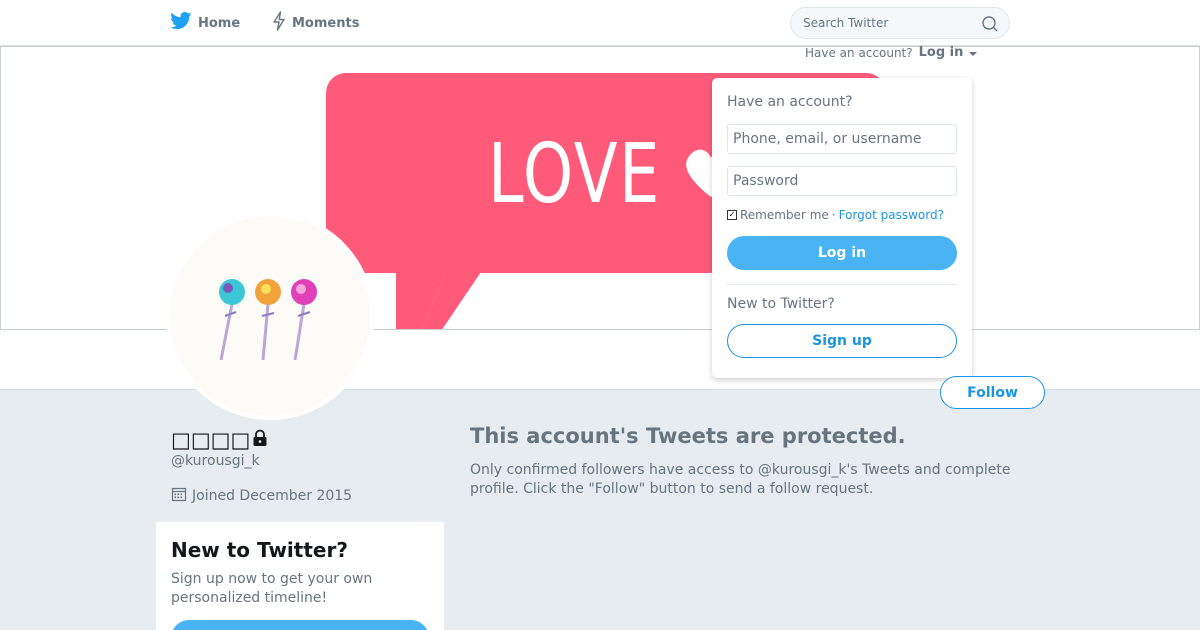  Describe the element at coordinates (790, 102) in the screenshot. I see `login-dropdown-title: Have an account?` at that location.